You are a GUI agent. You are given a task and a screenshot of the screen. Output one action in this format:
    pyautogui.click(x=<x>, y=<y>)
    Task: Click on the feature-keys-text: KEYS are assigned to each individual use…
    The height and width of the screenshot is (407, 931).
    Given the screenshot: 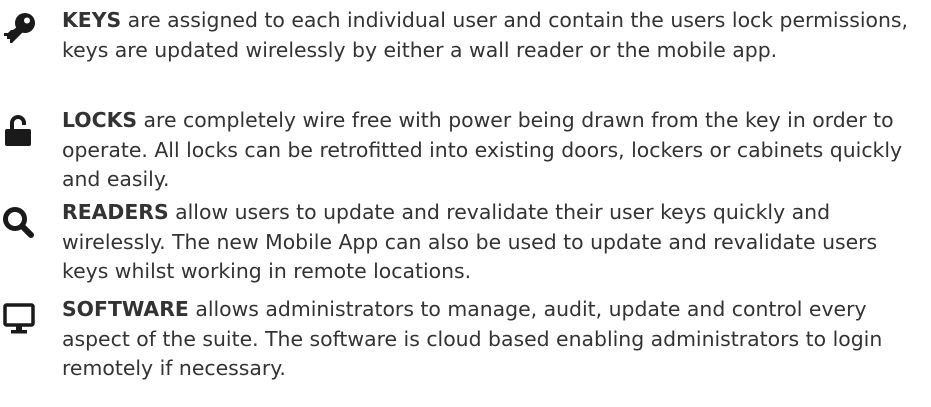 What is the action you would take?
    pyautogui.click(x=493, y=35)
    